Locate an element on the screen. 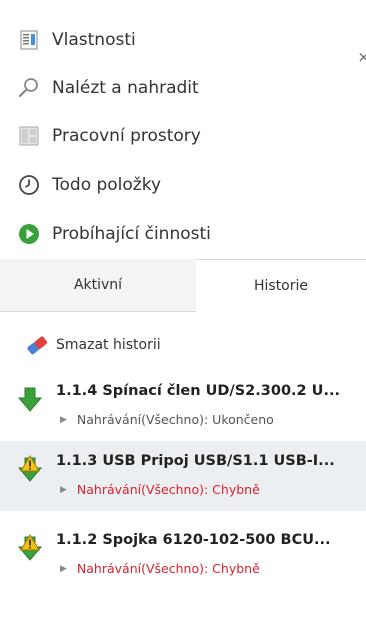  clear-history-button: Smazat historii is located at coordinates (92, 345).